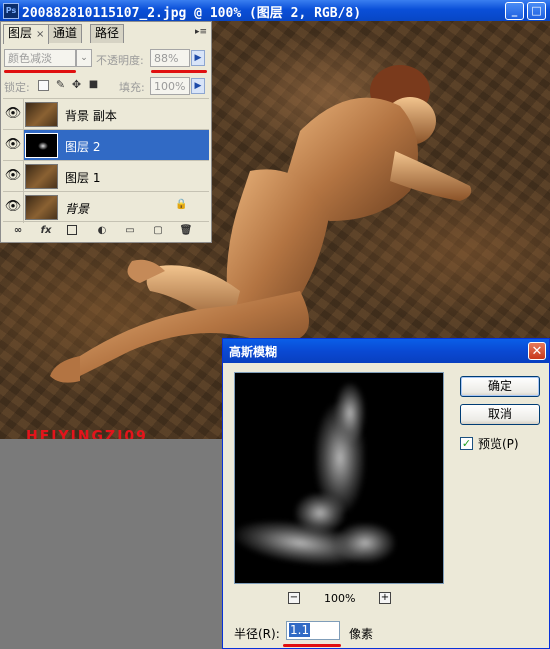 The height and width of the screenshot is (649, 550). I want to click on highlight-underline-radius, so click(312, 645).